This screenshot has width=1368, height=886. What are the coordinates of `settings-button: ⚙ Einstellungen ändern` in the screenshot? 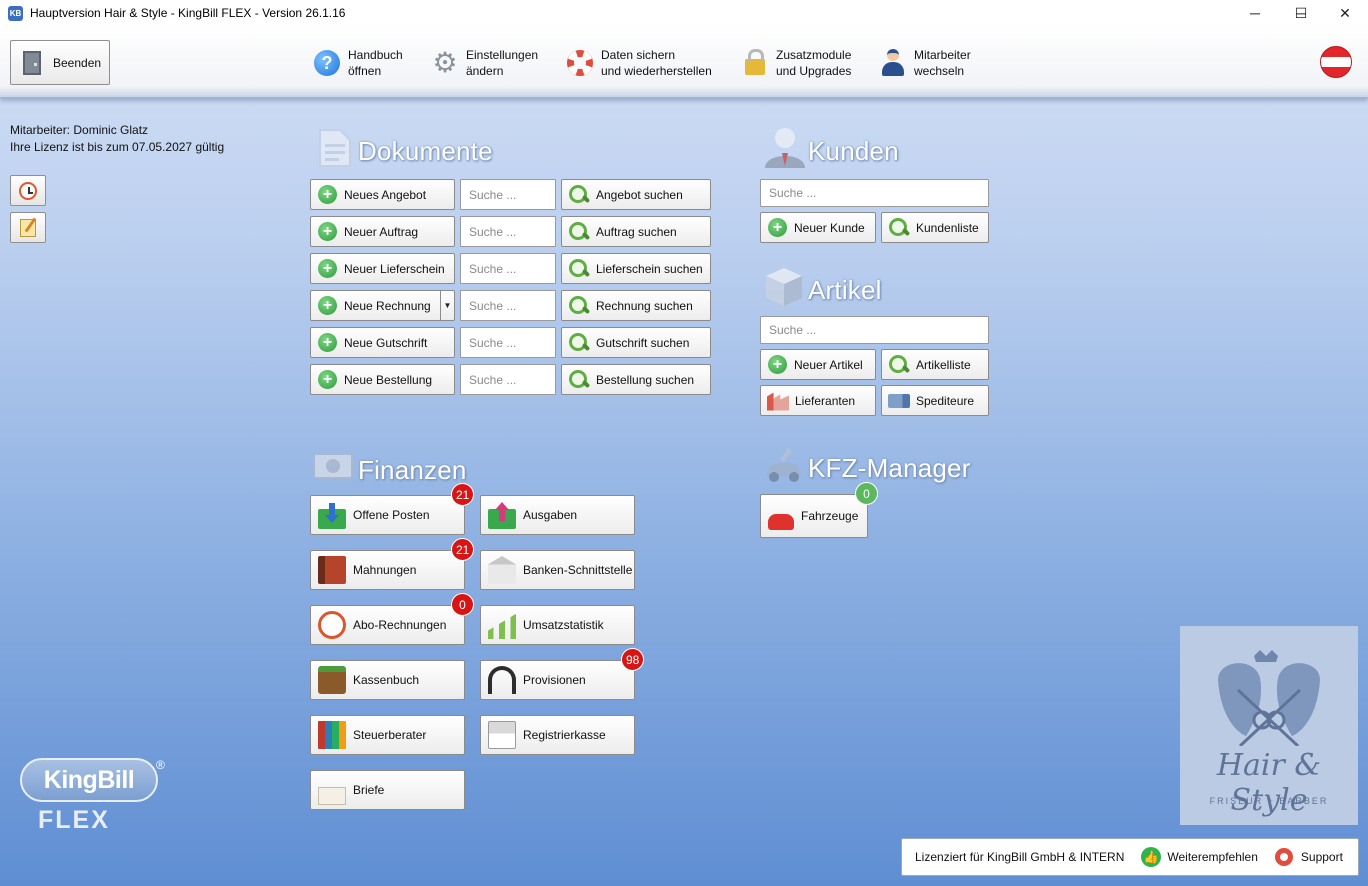 It's located at (484, 63).